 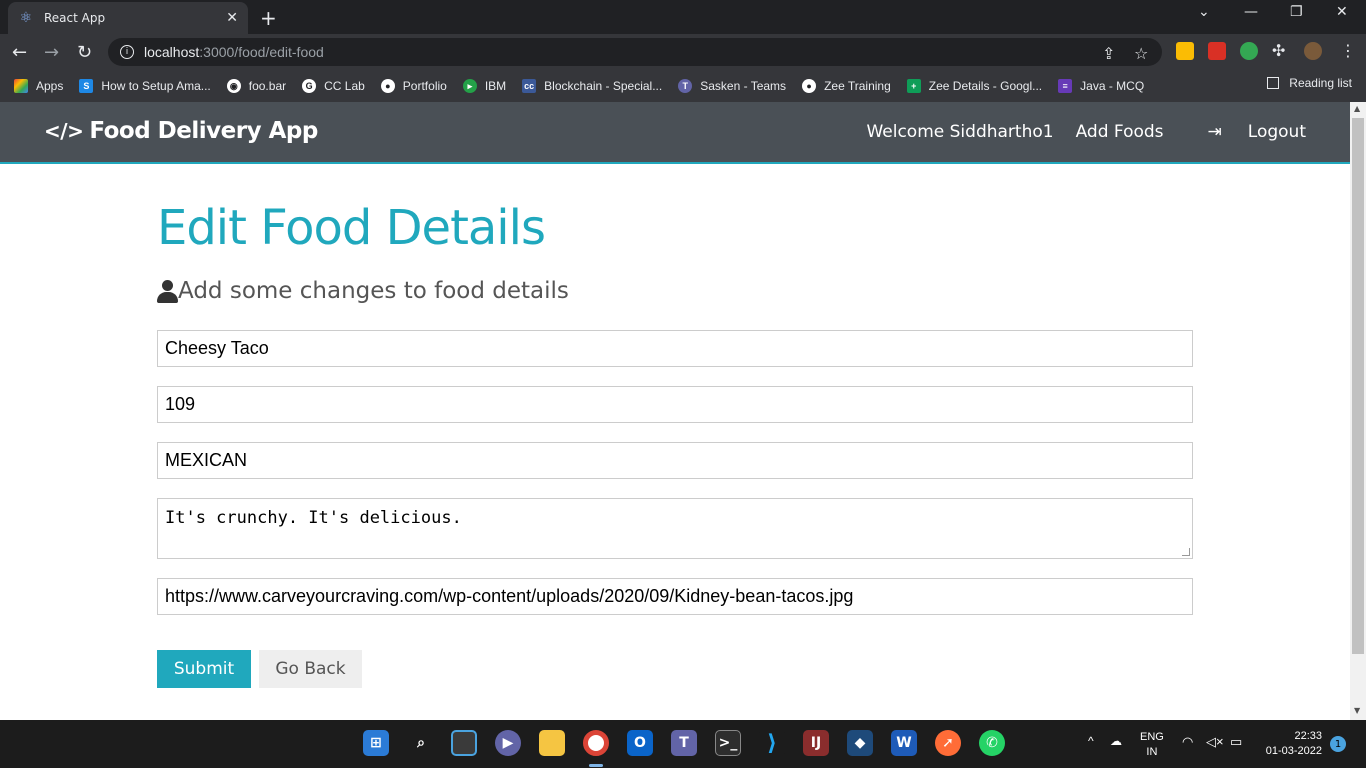 What do you see at coordinates (904, 743) in the screenshot?
I see `word-icon: W` at bounding box center [904, 743].